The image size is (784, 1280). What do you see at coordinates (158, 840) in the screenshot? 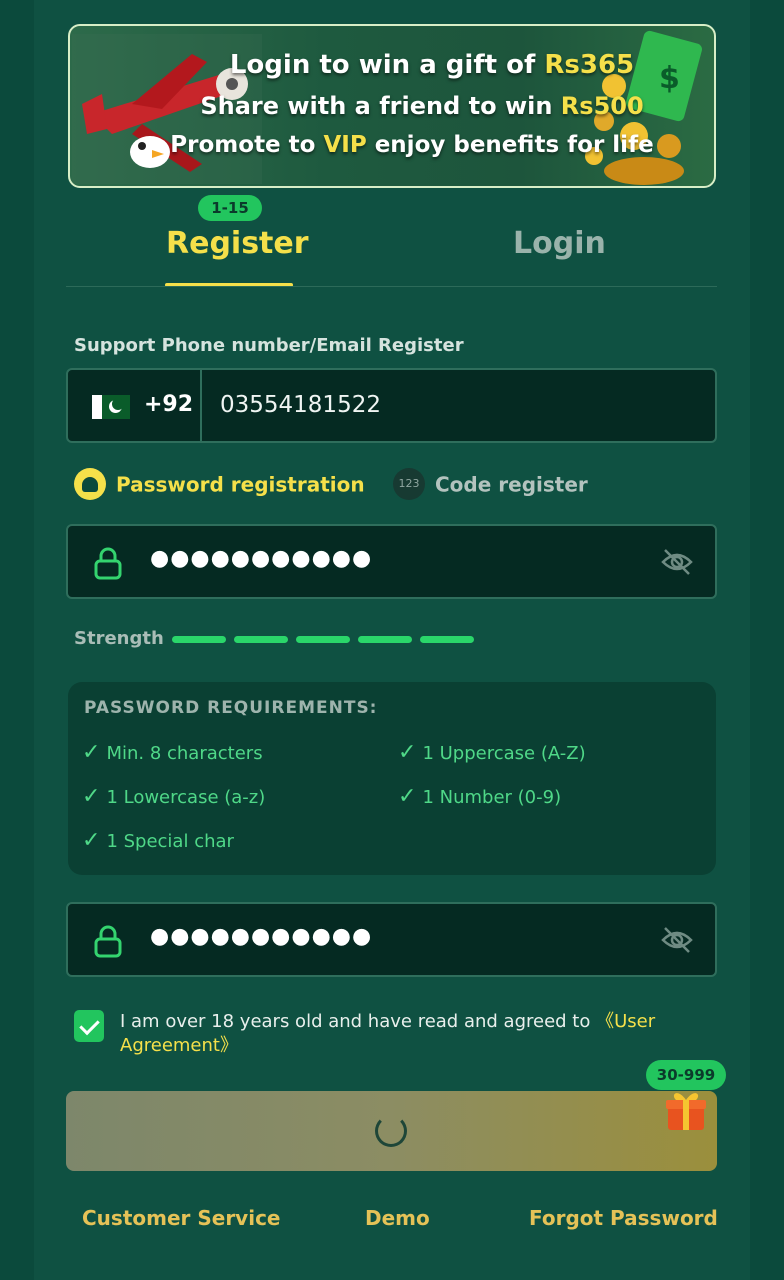
I see `requirement-special: ✓ 1 Special char` at bounding box center [158, 840].